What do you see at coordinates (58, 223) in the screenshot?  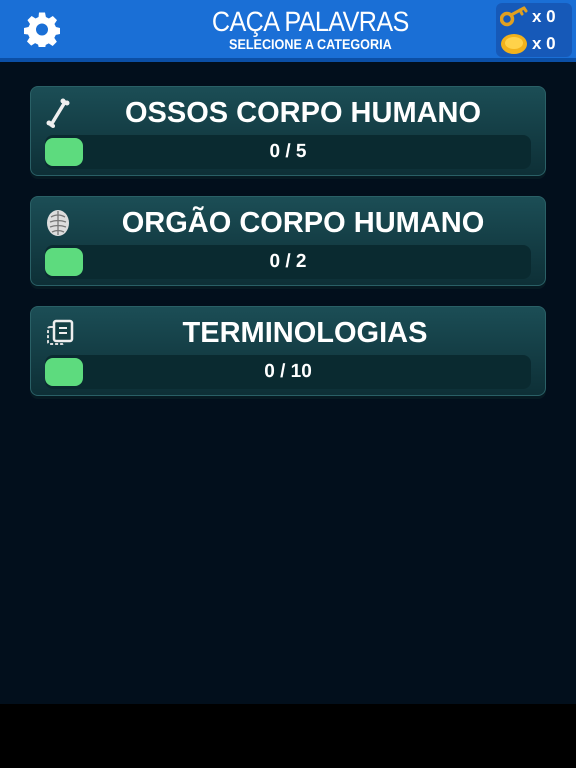 I see `brain-icon` at bounding box center [58, 223].